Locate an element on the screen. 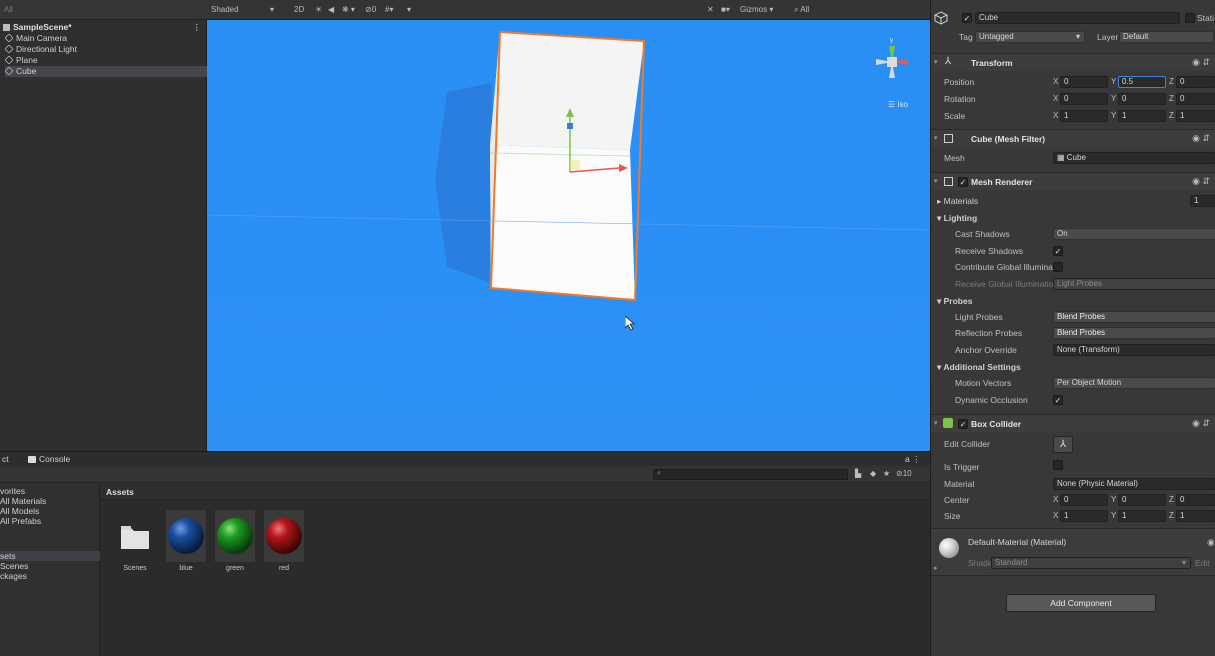 This screenshot has height=656, width=1215. is-trigger-checkbox is located at coordinates (1058, 465).